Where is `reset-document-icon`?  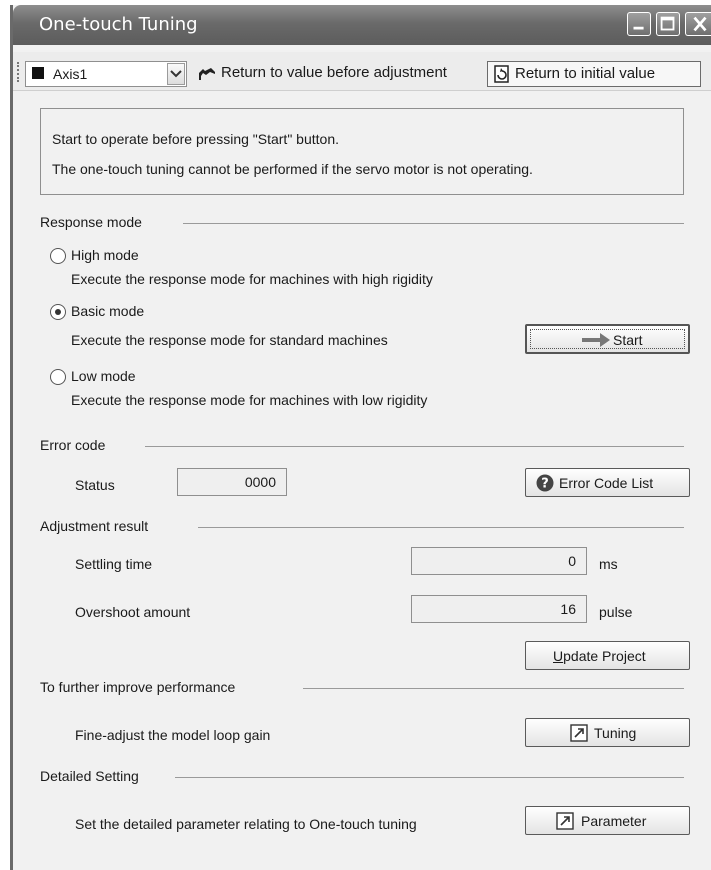
reset-document-icon is located at coordinates (501, 74).